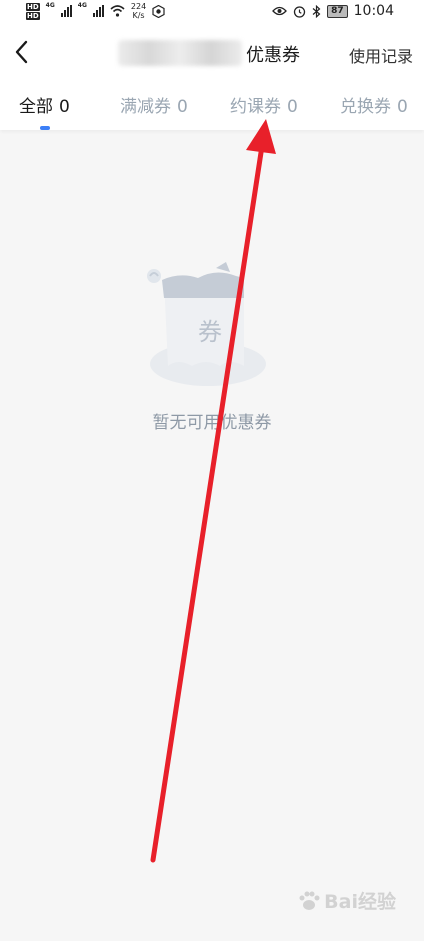 The width and height of the screenshot is (424, 941). I want to click on signal-icon, so click(66, 11).